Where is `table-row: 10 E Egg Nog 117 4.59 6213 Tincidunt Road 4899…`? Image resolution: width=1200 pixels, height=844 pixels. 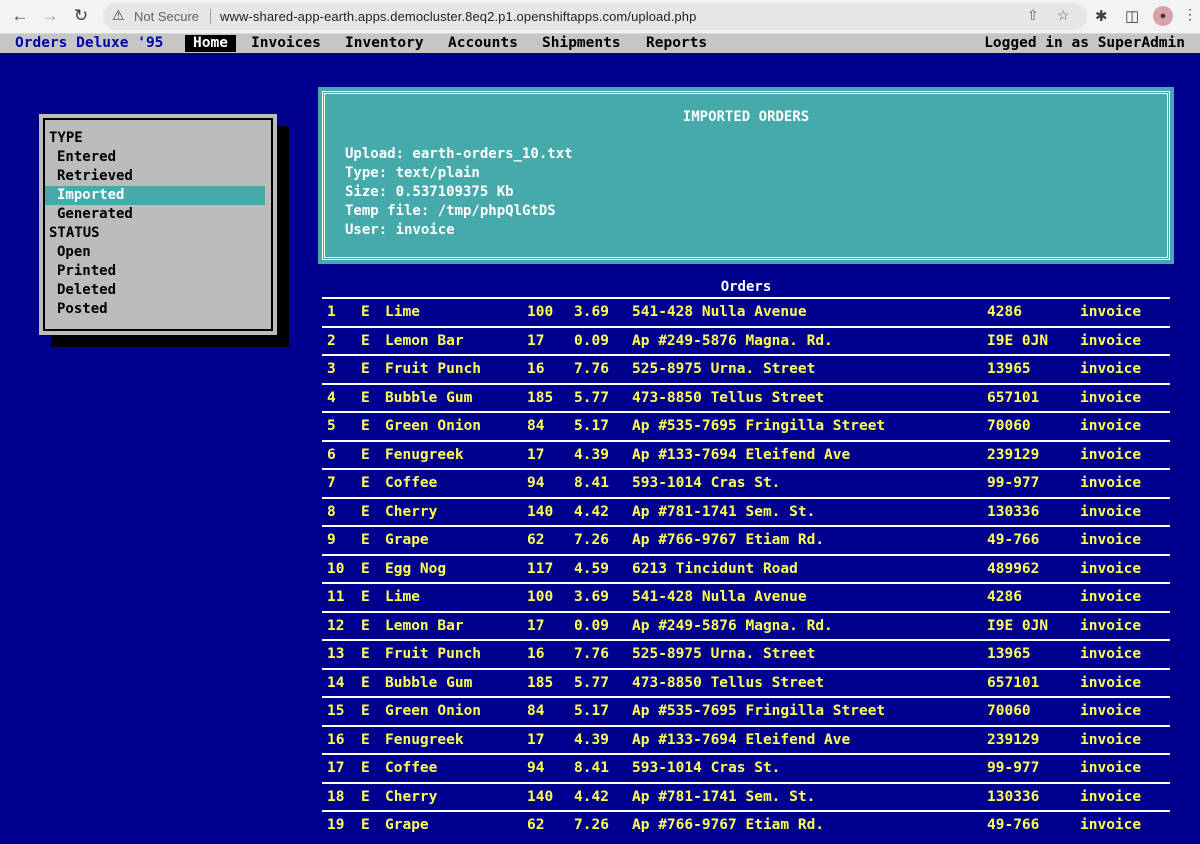 table-row: 10 E Egg Nog 117 4.59 6213 Tincidunt Road 4899… is located at coordinates (746, 568).